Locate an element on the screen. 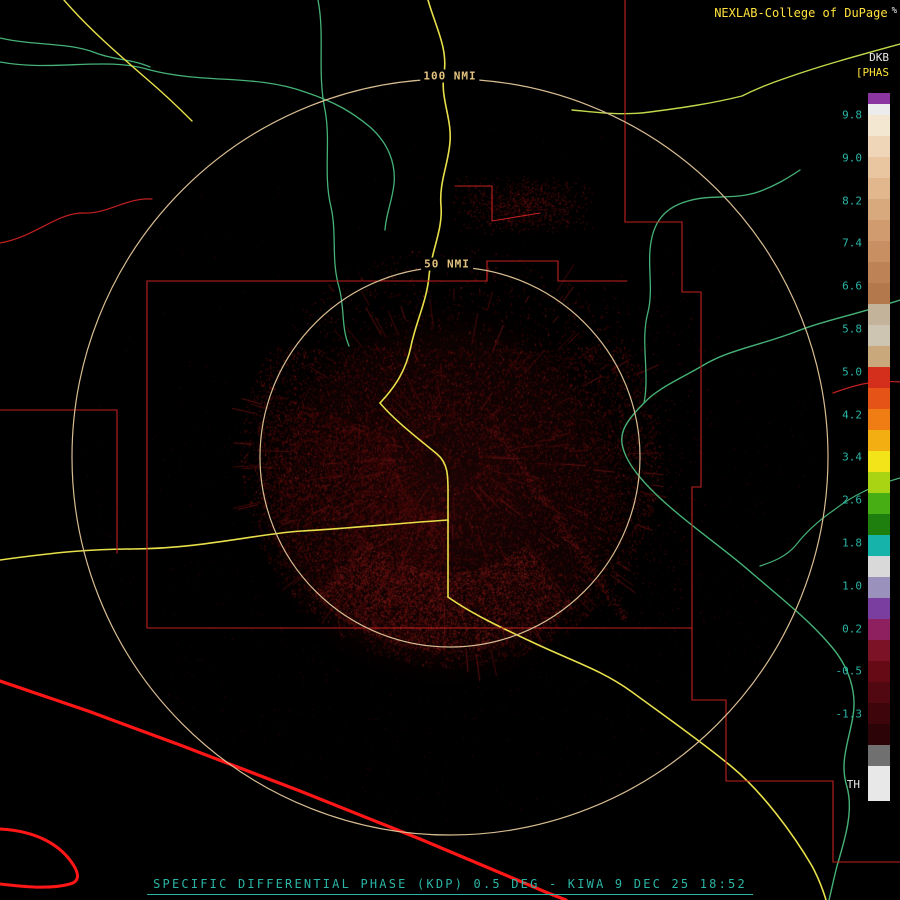 The width and height of the screenshot is (900, 900). colorbar-scale-label: [PHAS is located at coordinates (872, 72).